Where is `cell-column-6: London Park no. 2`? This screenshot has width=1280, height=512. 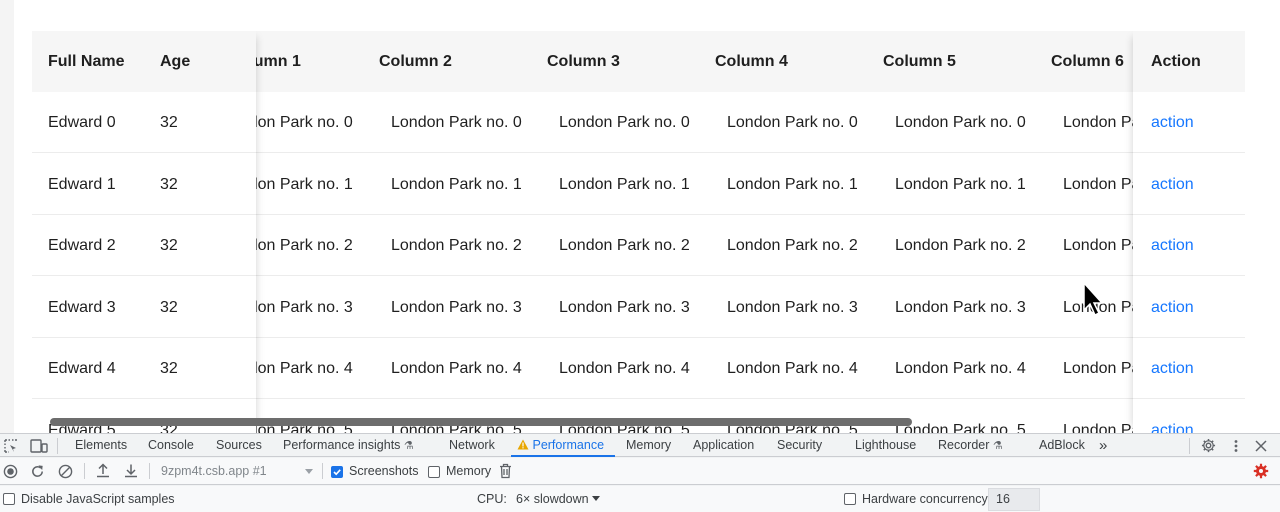
cell-column-6: London Park no. 2 is located at coordinates (1098, 245).